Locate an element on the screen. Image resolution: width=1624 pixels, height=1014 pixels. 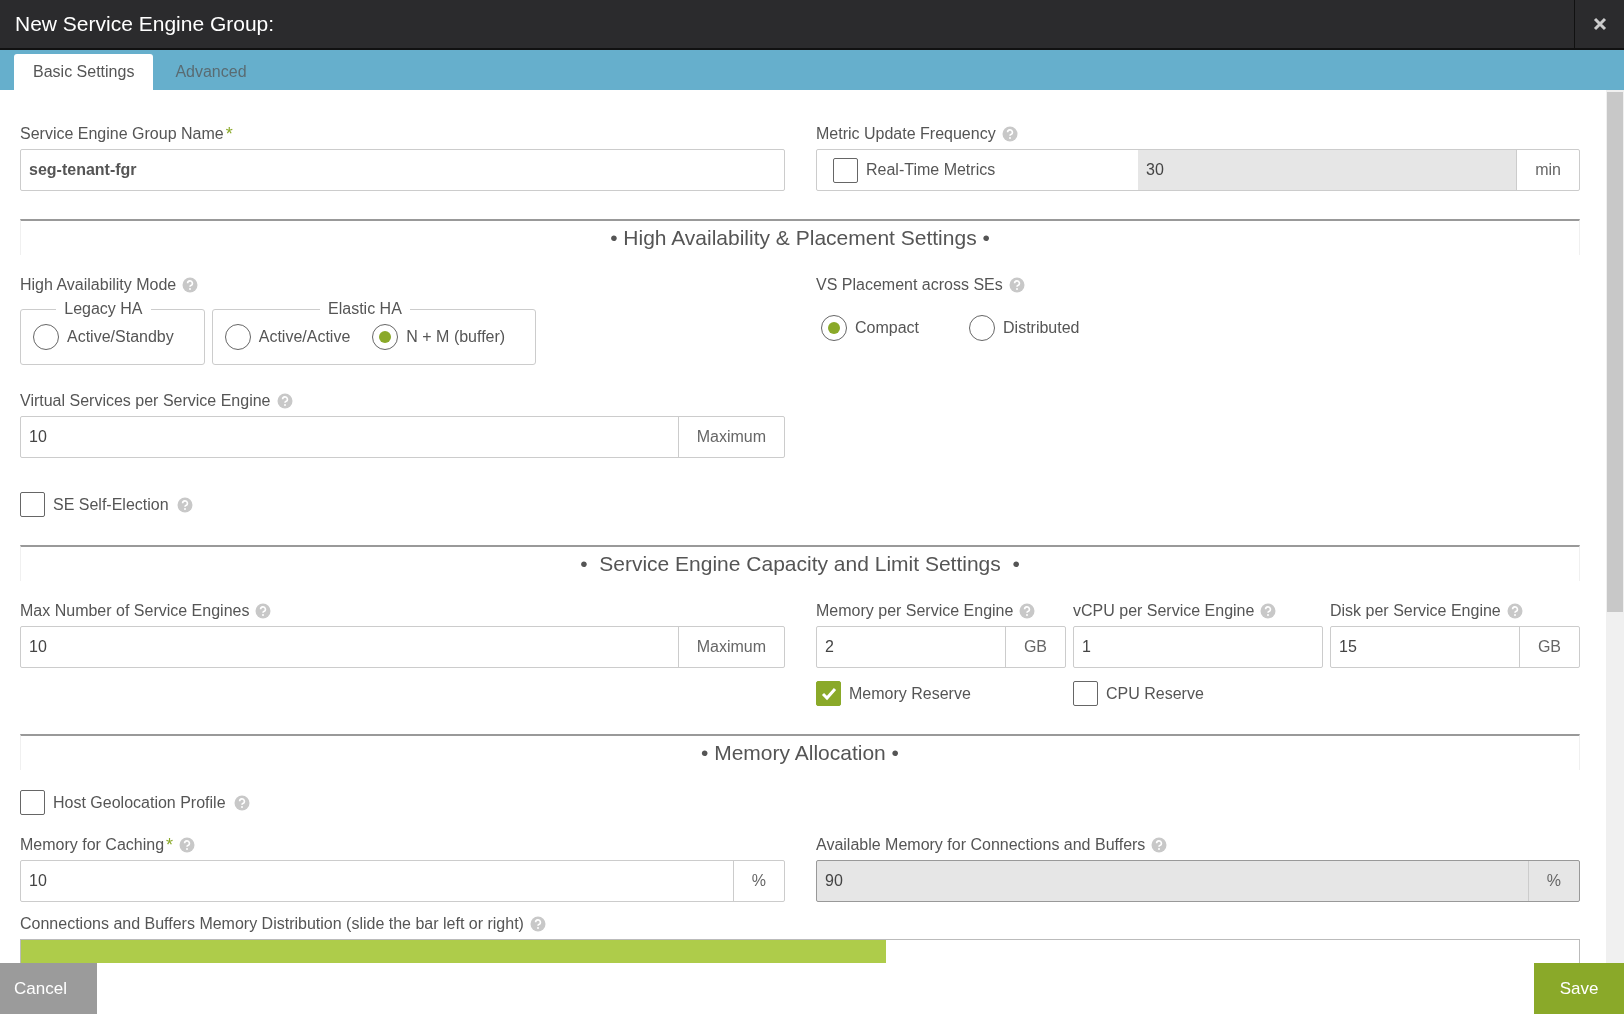
input-field: seg-tenant-fgr is located at coordinates (402, 170).